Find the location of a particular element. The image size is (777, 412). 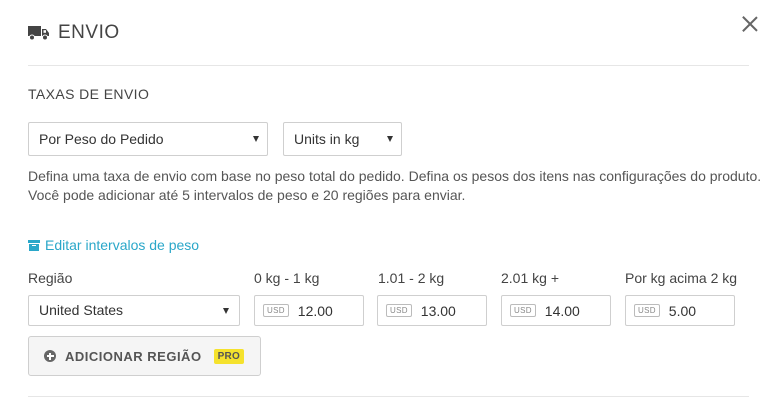

rate-input-range-2: USD 13.00 is located at coordinates (432, 310).